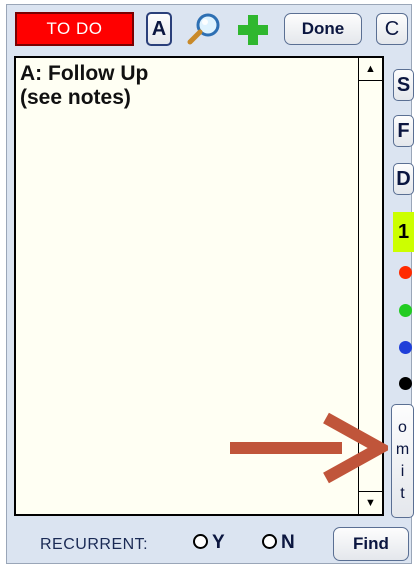  Describe the element at coordinates (405, 347) in the screenshot. I see `blue-dot-icon` at that location.